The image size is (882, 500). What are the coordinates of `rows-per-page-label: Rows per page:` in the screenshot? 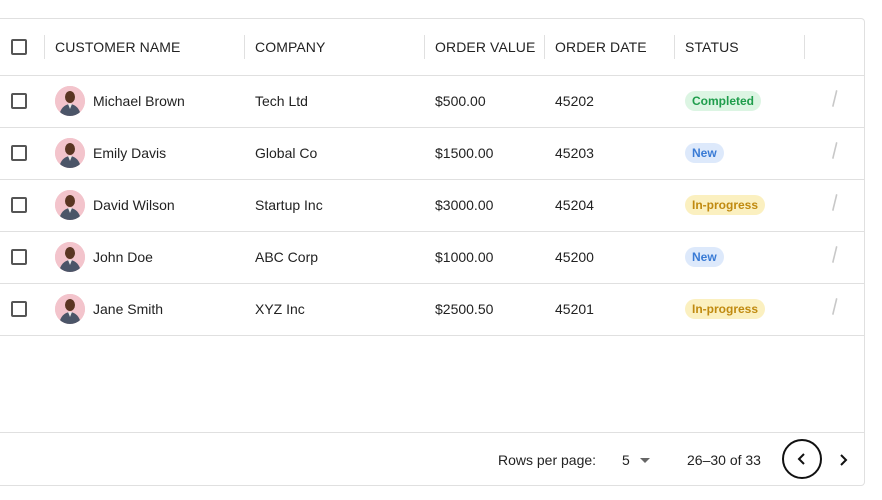 It's located at (547, 460).